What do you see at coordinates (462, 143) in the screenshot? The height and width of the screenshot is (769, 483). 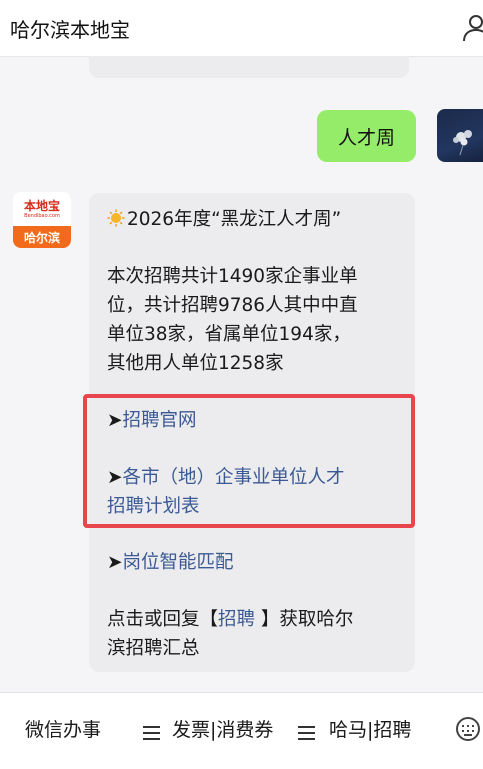 I see `flower-icon` at bounding box center [462, 143].